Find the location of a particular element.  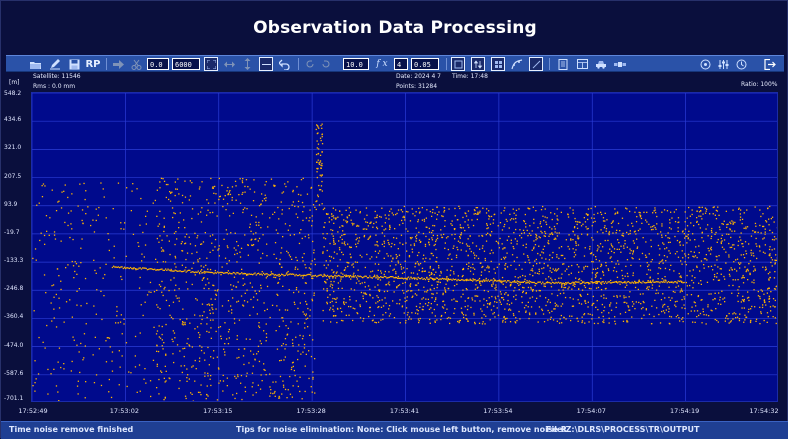

move-horizontal-icon is located at coordinates (229, 64).